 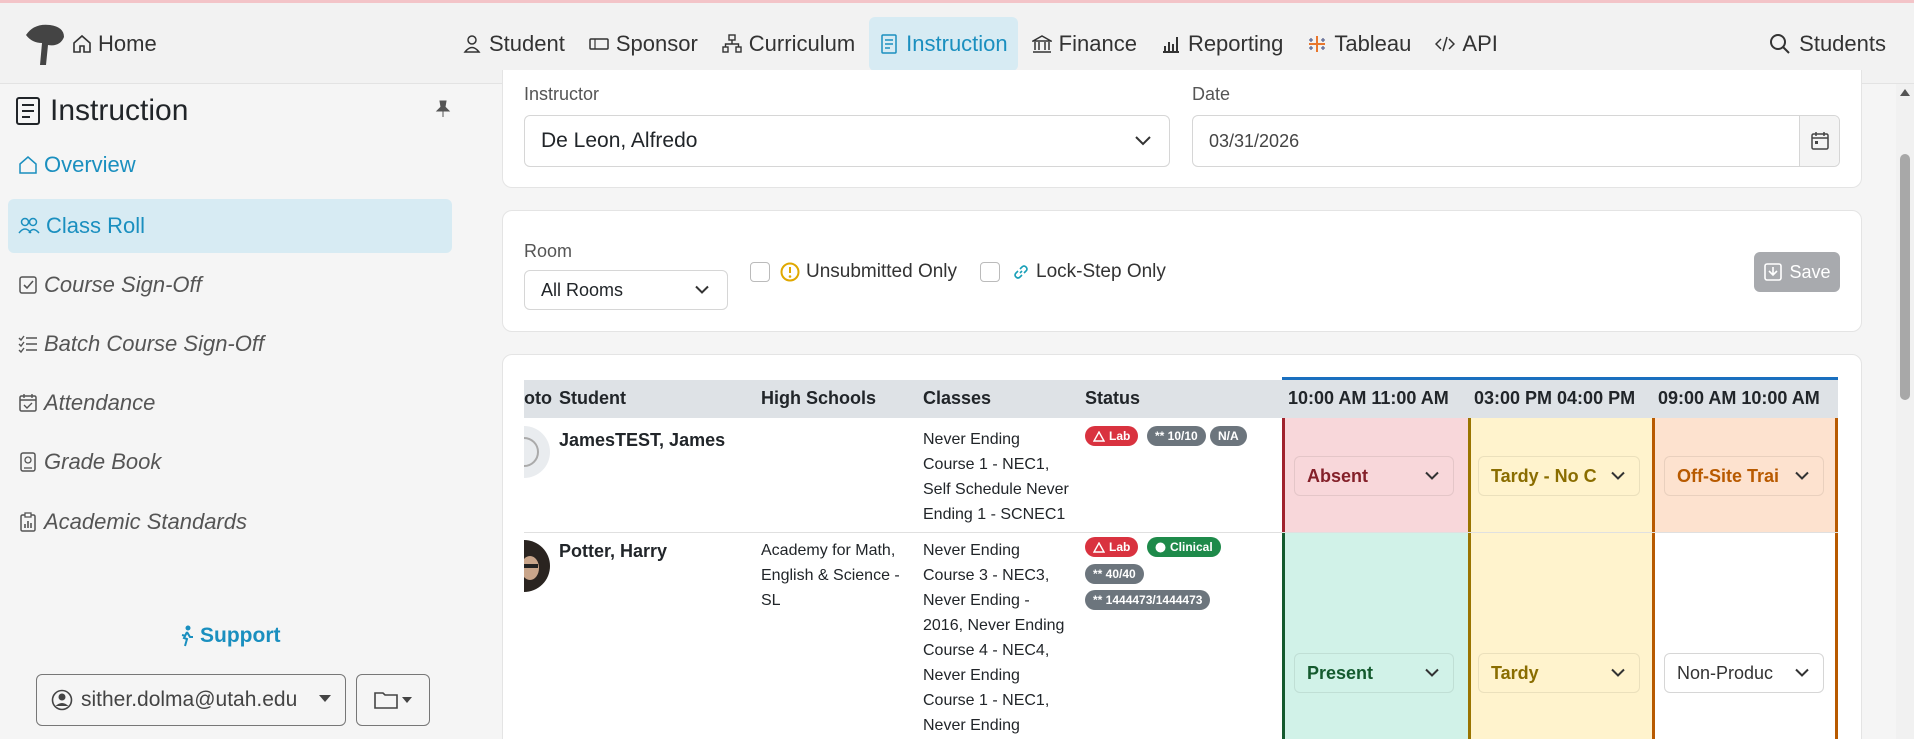 I want to click on logo, so click(x=43, y=44).